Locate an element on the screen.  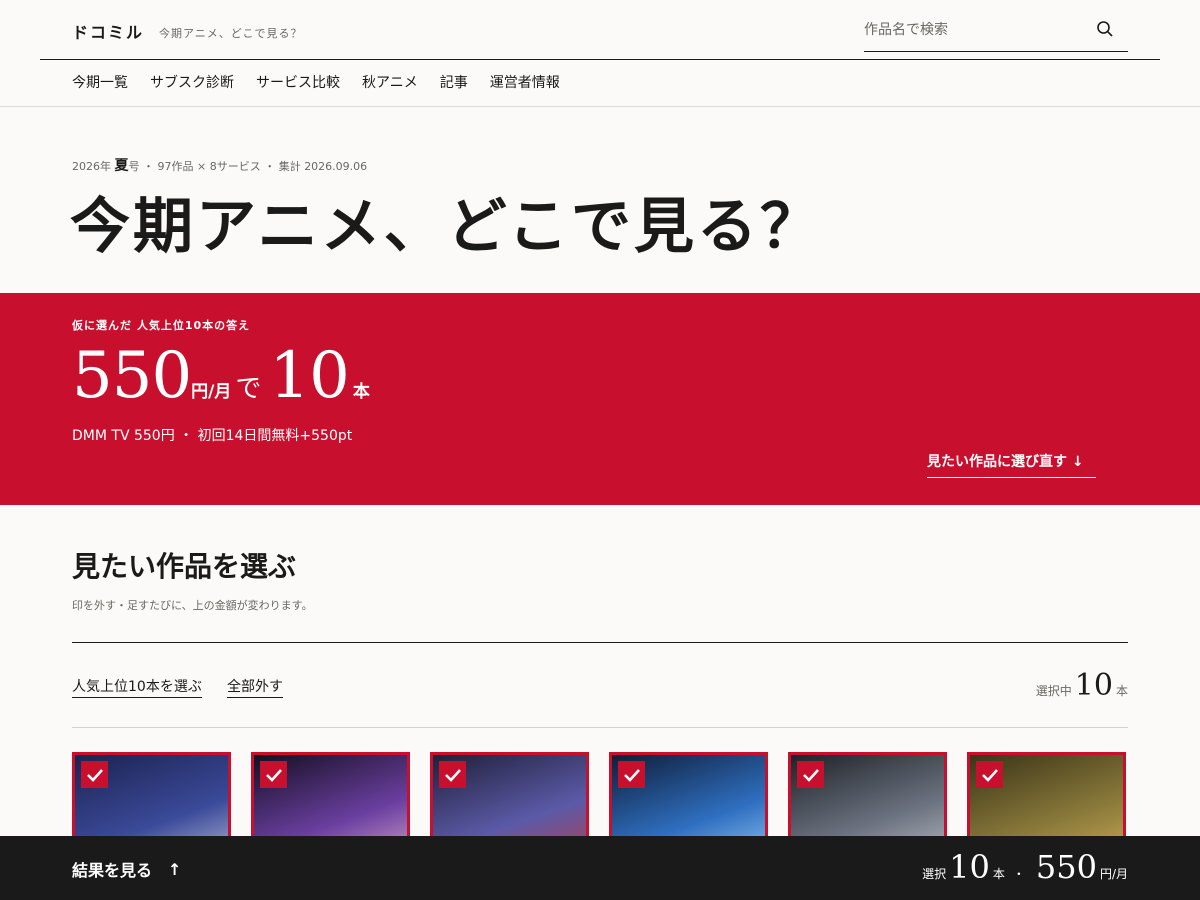
nav-item-service-comparison: サービス比較 is located at coordinates (298, 82).